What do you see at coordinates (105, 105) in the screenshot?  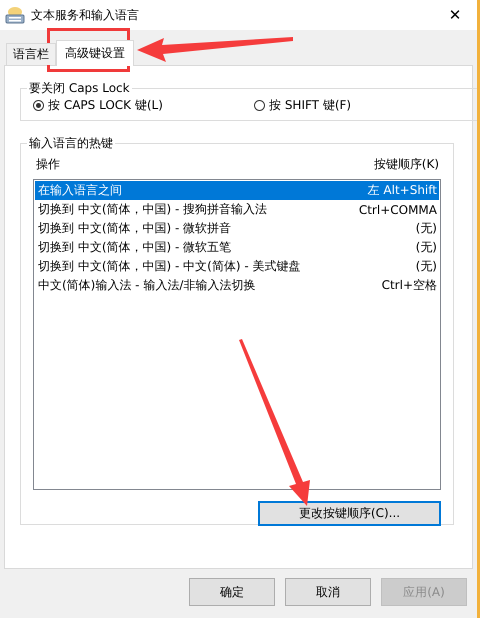 I see `radio-label: 按 CAPS LOCK 键(L)` at bounding box center [105, 105].